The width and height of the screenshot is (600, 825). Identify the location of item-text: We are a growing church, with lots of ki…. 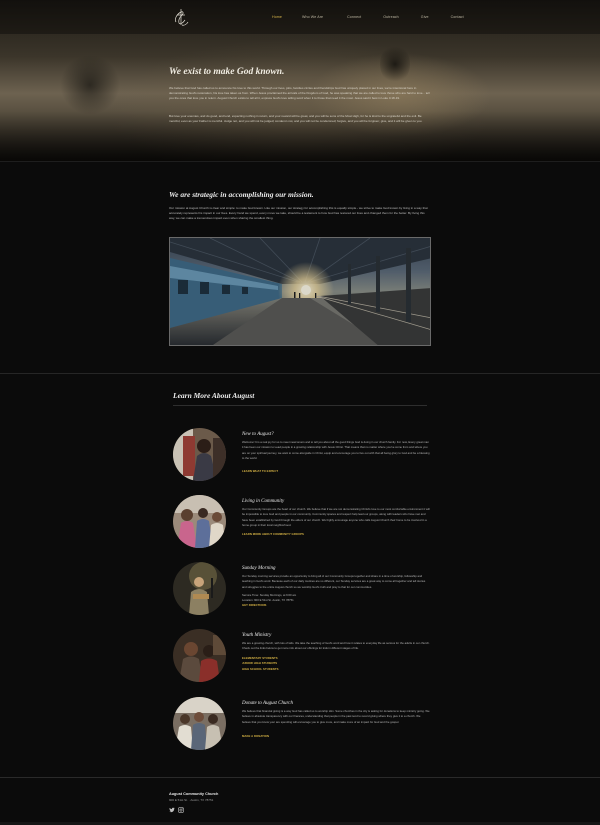
(336, 646).